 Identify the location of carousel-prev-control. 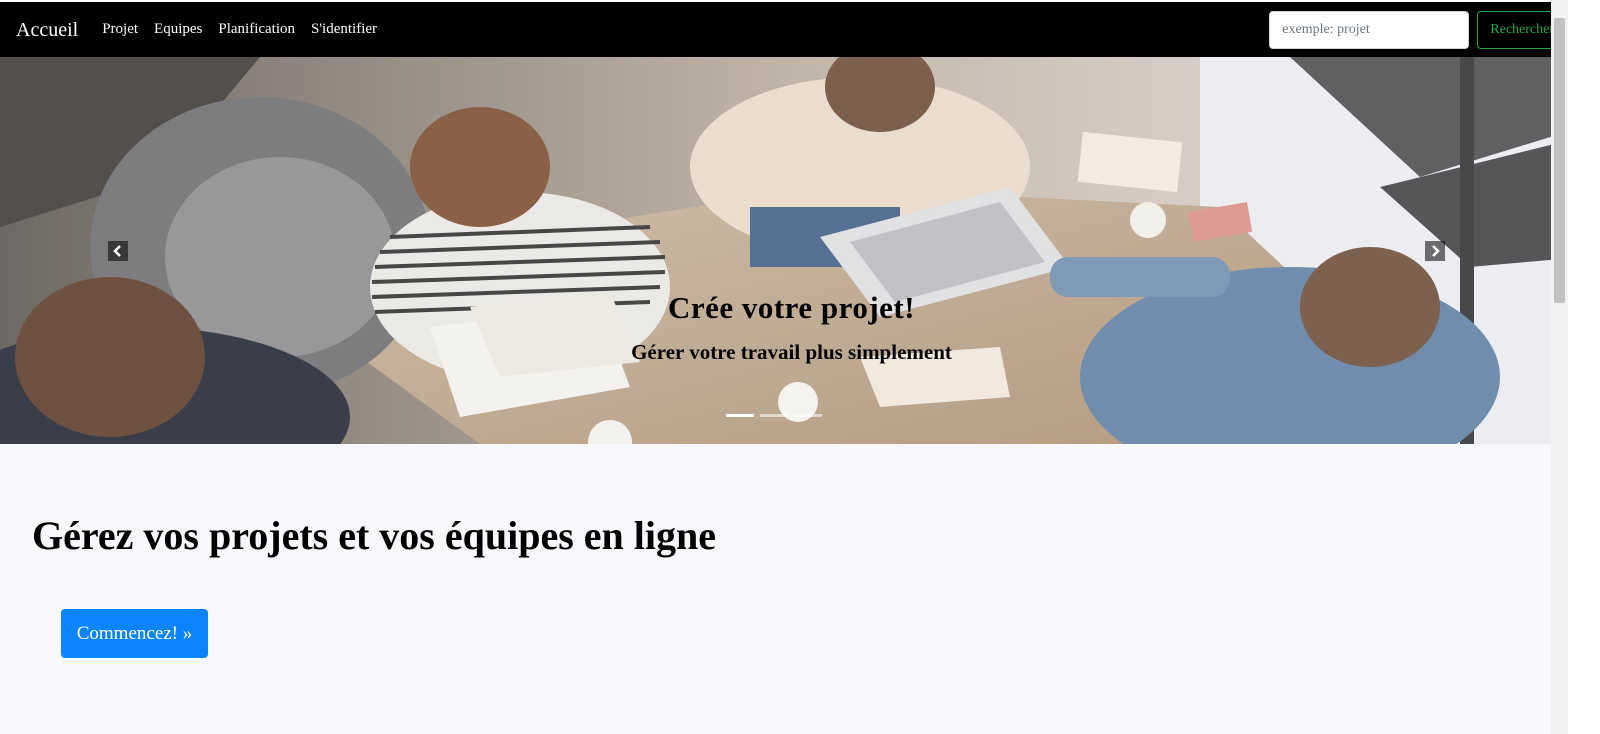
(118, 251).